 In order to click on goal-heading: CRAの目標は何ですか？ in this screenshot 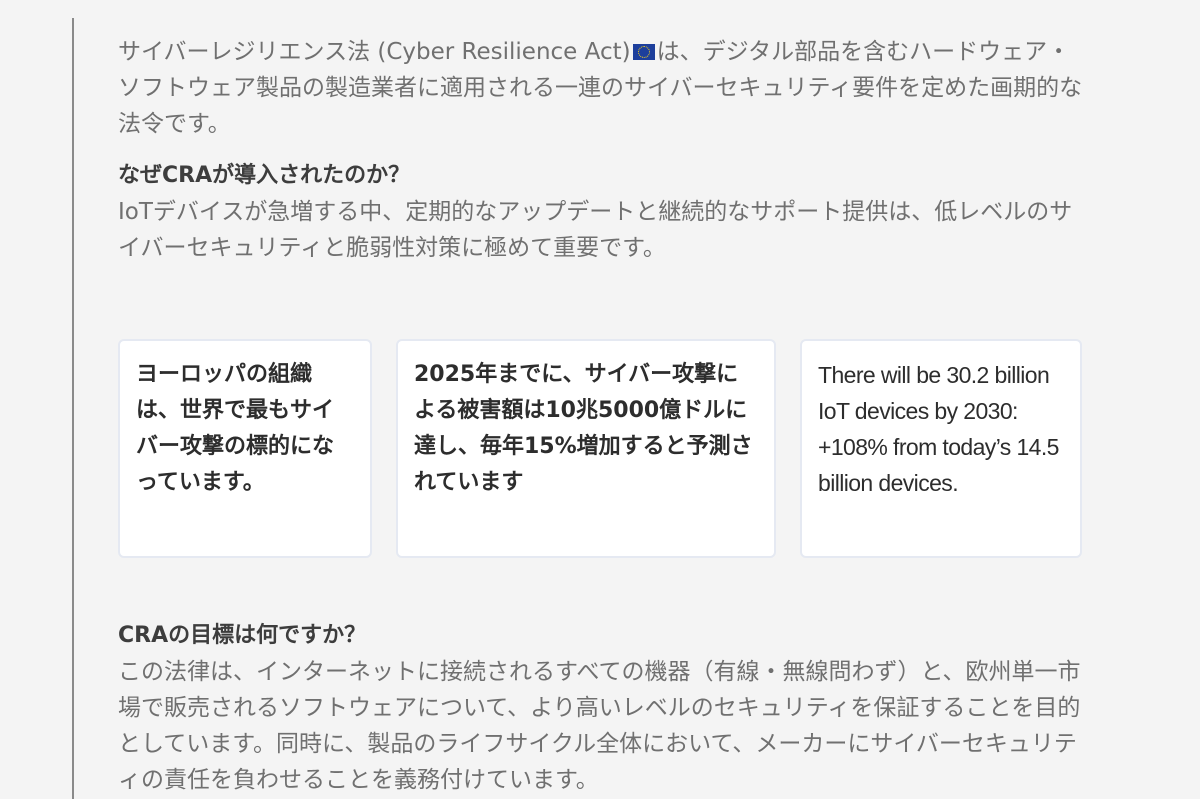, I will do `click(242, 635)`.